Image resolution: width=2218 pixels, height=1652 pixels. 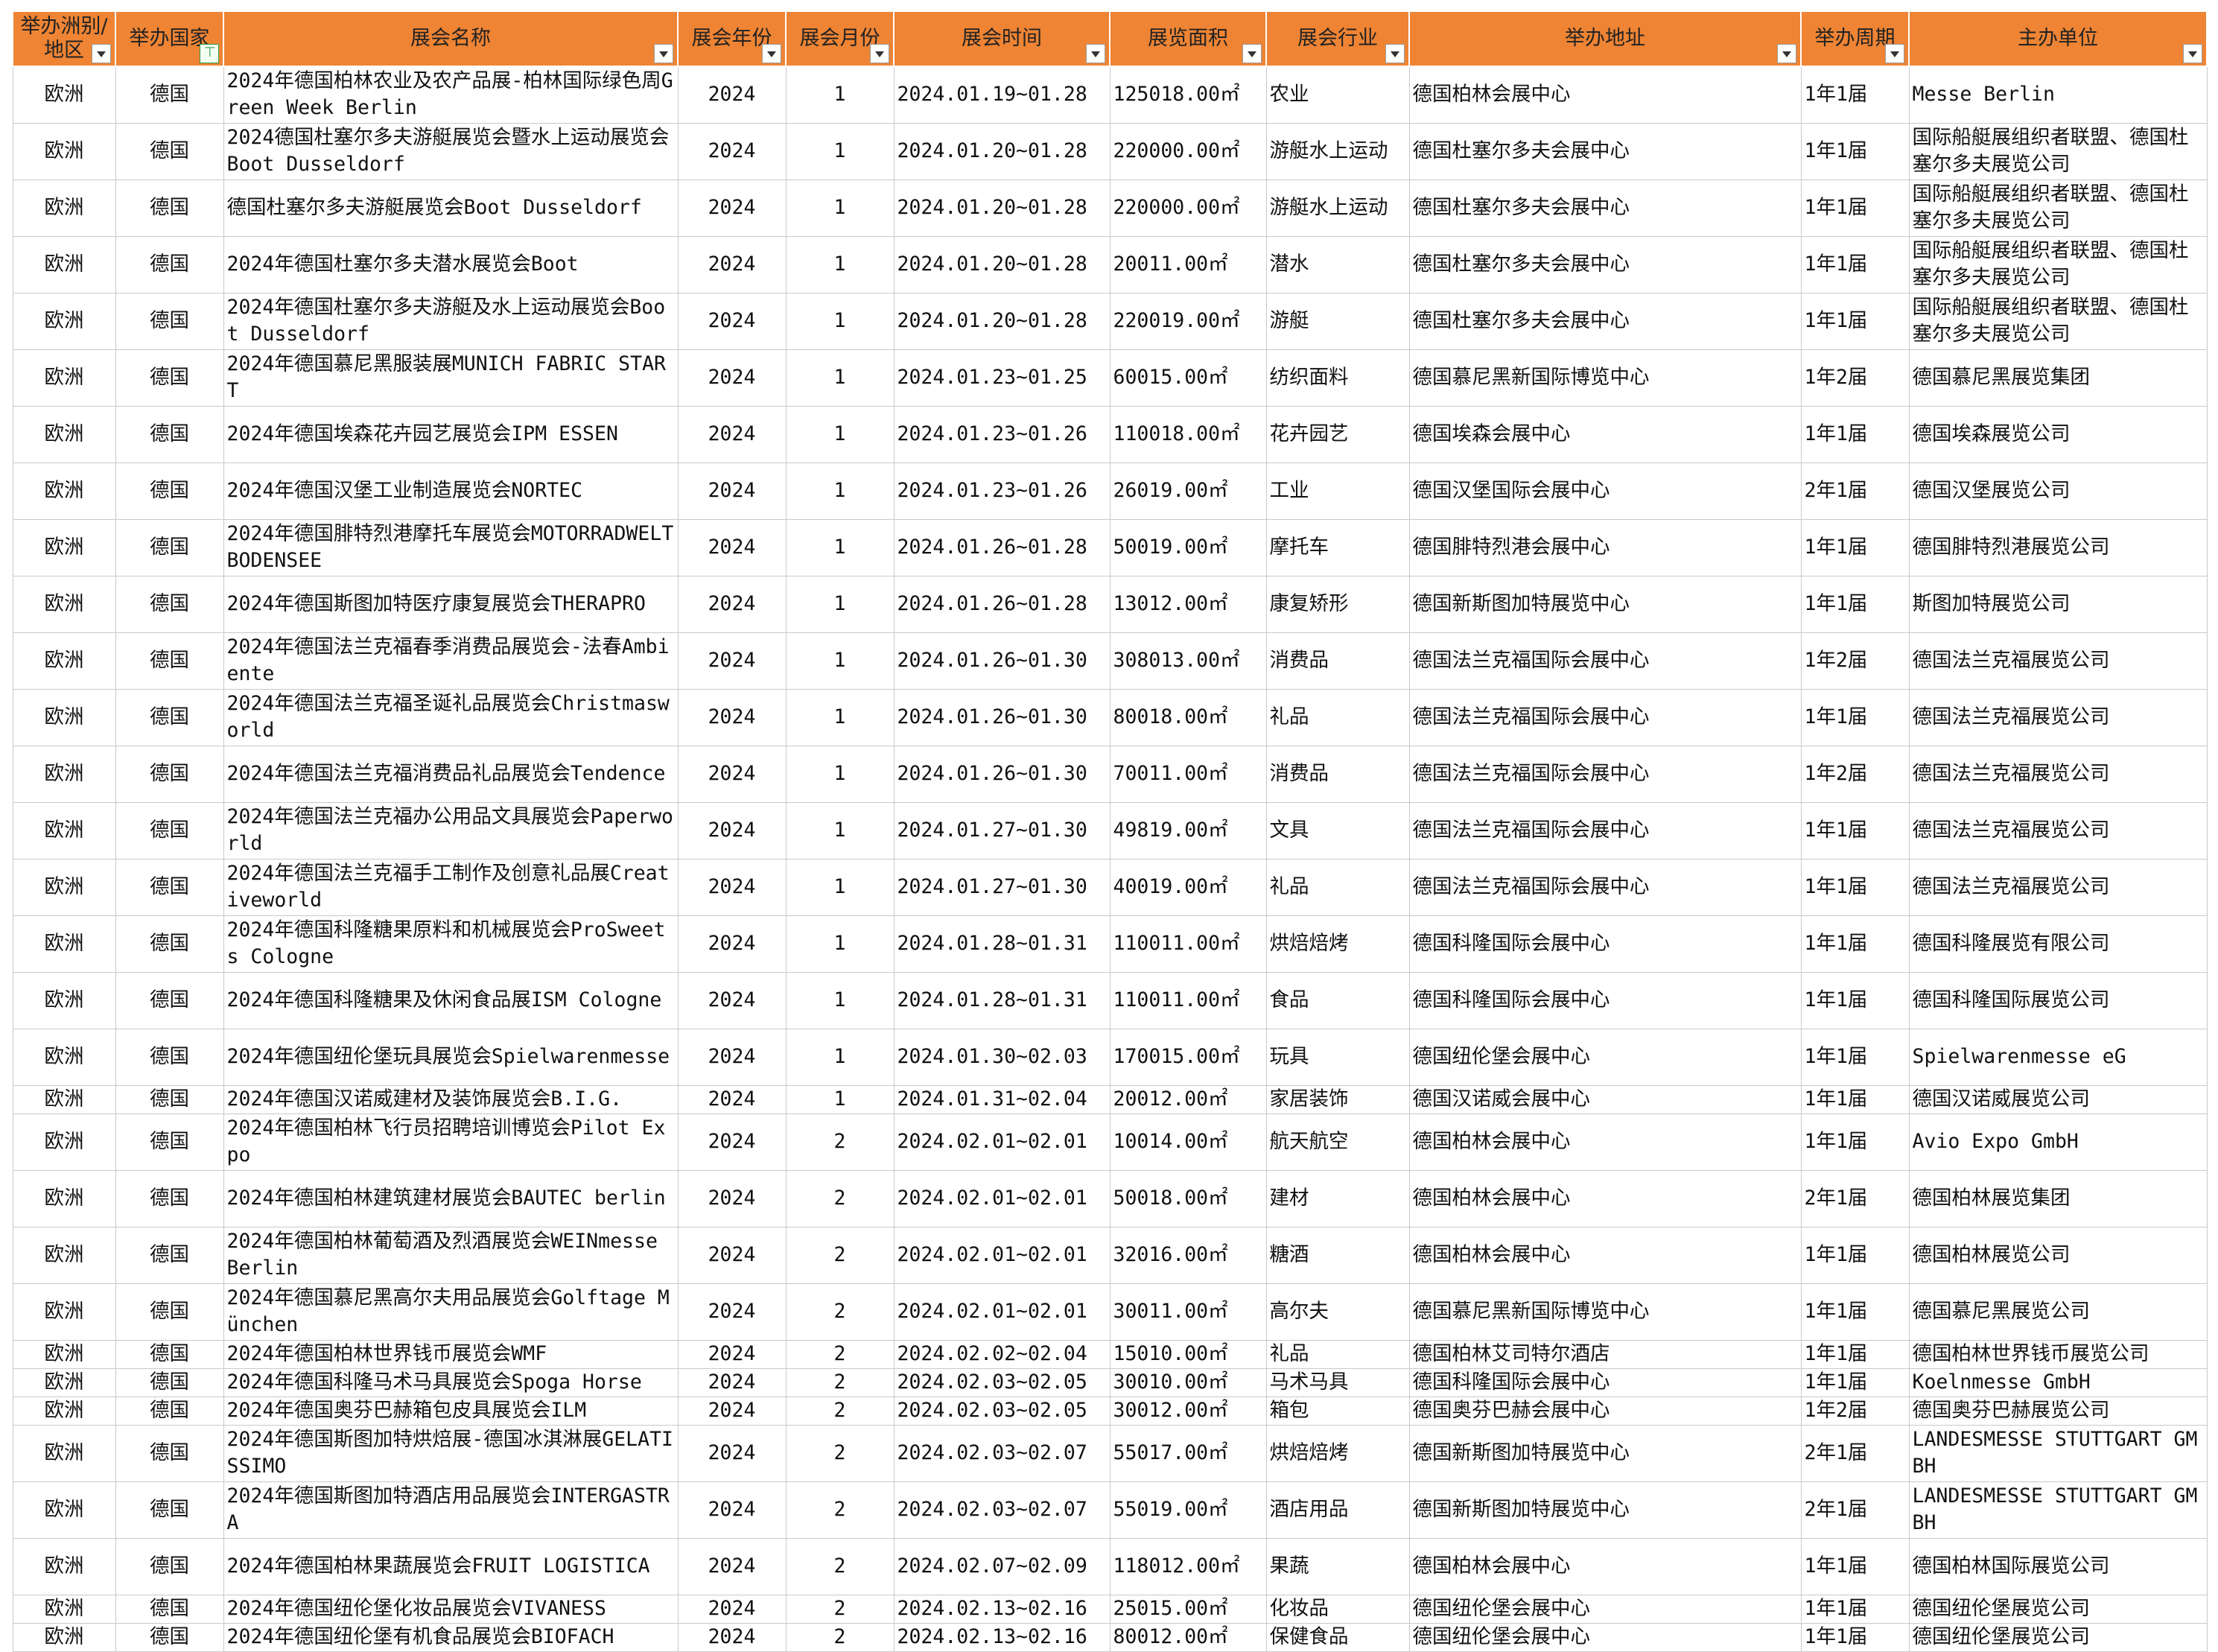 What do you see at coordinates (1188, 1000) in the screenshot?
I see `table-cell: 110011.00㎡` at bounding box center [1188, 1000].